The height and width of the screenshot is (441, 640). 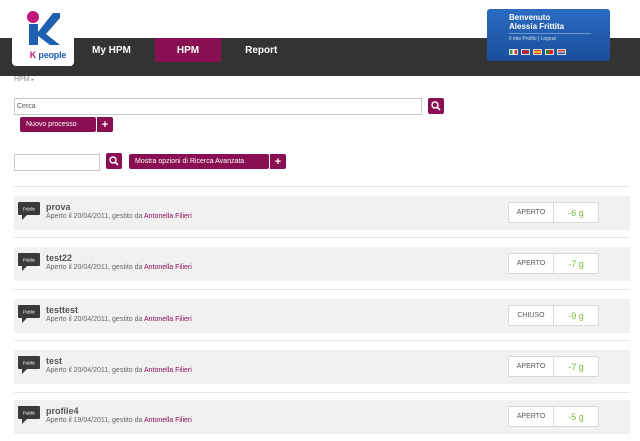 I want to click on status-box: CHIUSO -9 g, so click(x=553, y=315).